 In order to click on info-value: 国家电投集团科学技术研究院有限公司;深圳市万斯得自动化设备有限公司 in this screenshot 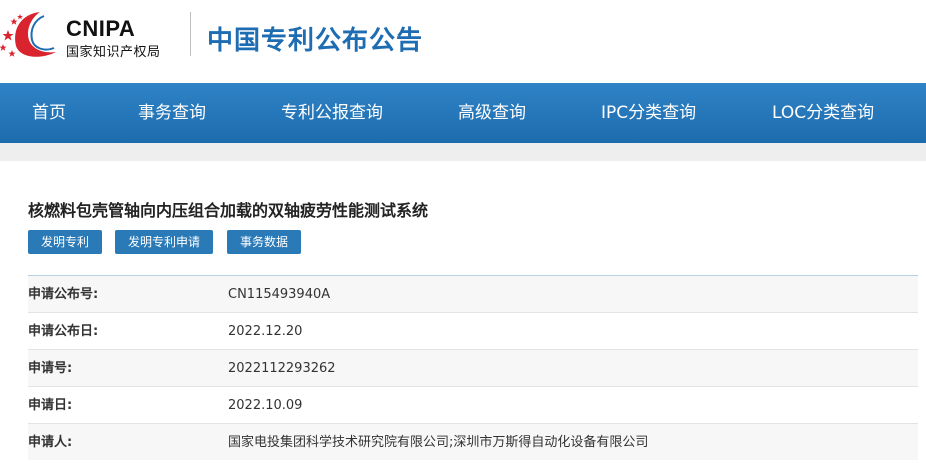, I will do `click(438, 442)`.